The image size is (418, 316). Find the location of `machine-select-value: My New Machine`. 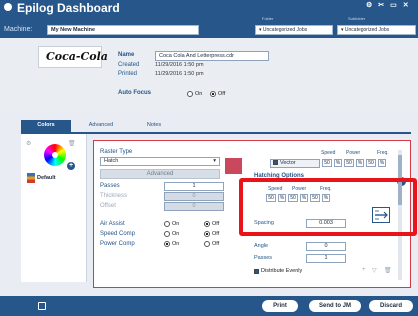

machine-select-value: My New Machine is located at coordinates (73, 30).